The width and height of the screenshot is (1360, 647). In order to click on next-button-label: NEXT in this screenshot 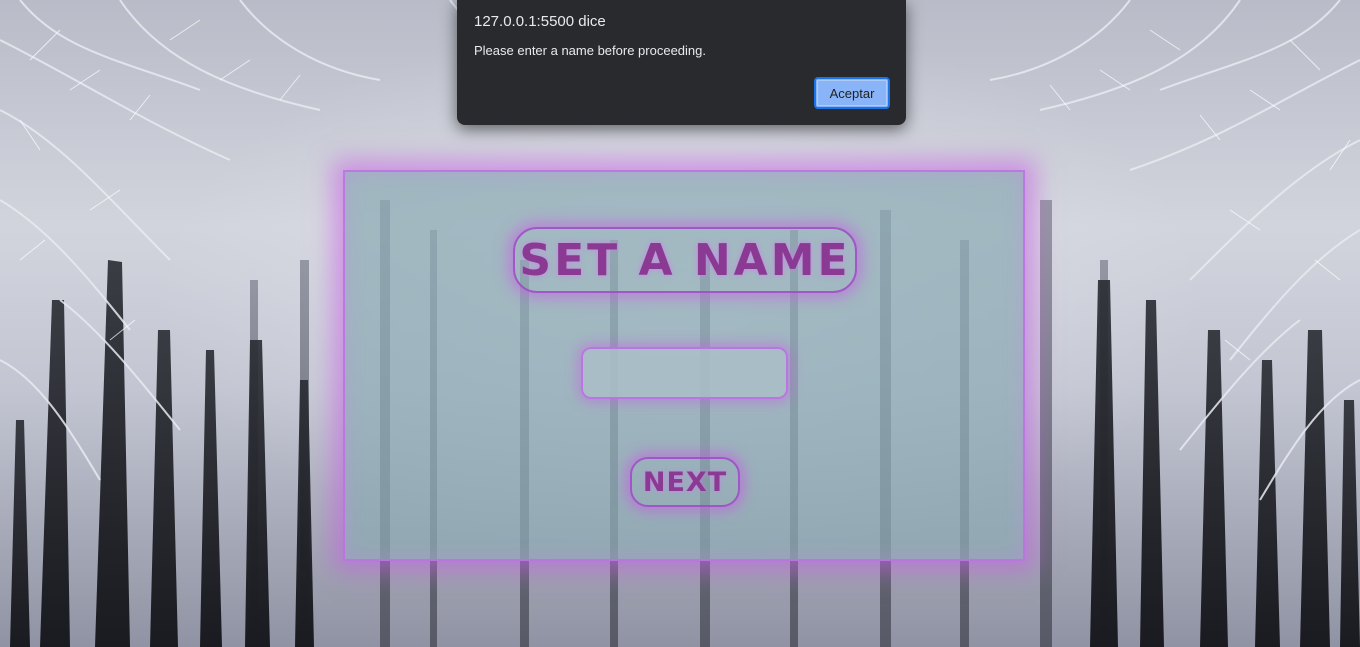, I will do `click(685, 482)`.